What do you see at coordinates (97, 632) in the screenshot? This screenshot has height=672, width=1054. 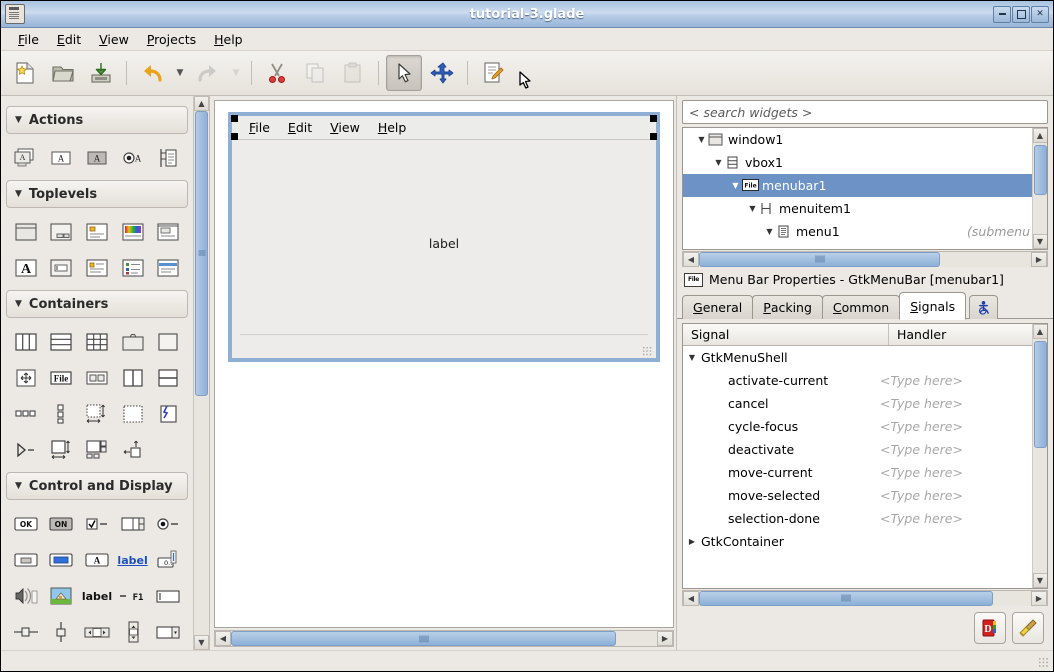 I see `widget-hscrollbar-icon` at bounding box center [97, 632].